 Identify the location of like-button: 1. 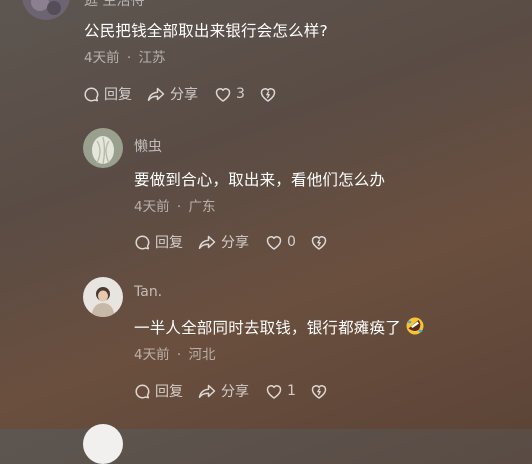
(280, 391).